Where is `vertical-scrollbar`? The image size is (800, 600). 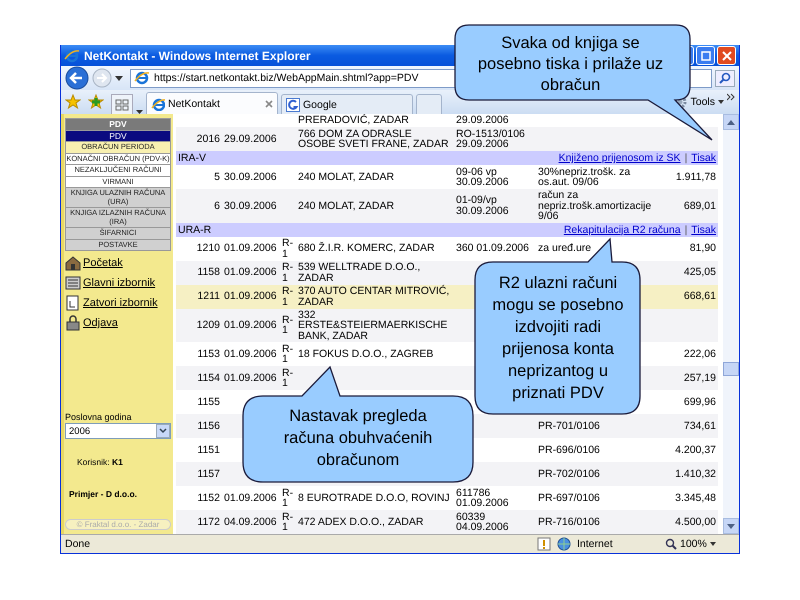
vertical-scrollbar is located at coordinates (731, 324).